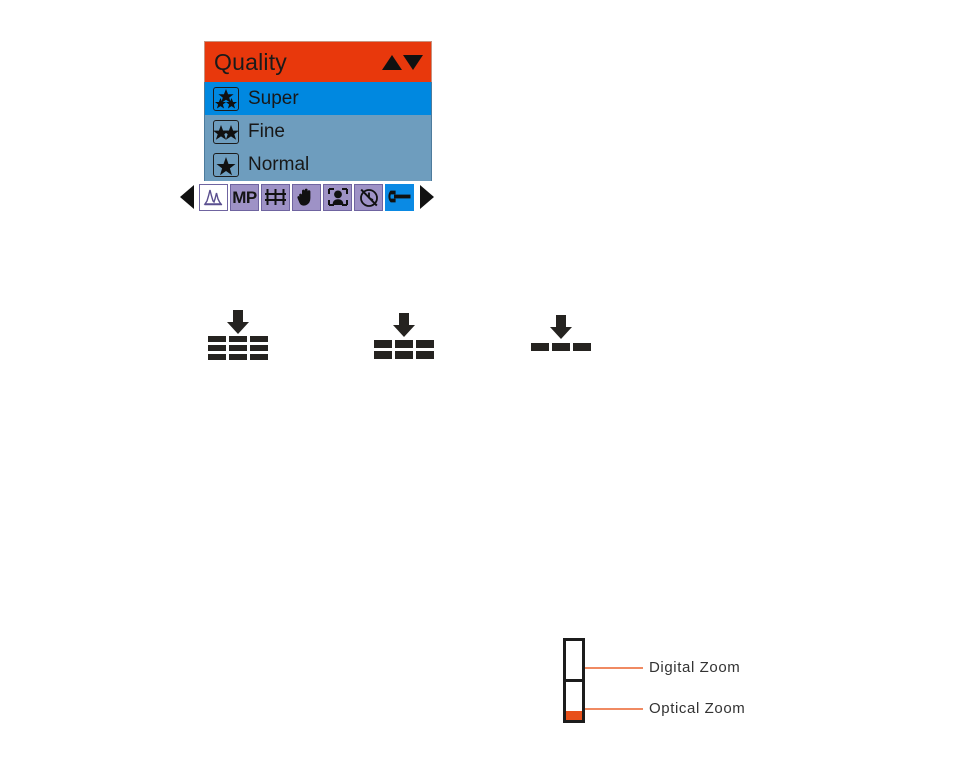  I want to click on image-size-icon, so click(275, 197).